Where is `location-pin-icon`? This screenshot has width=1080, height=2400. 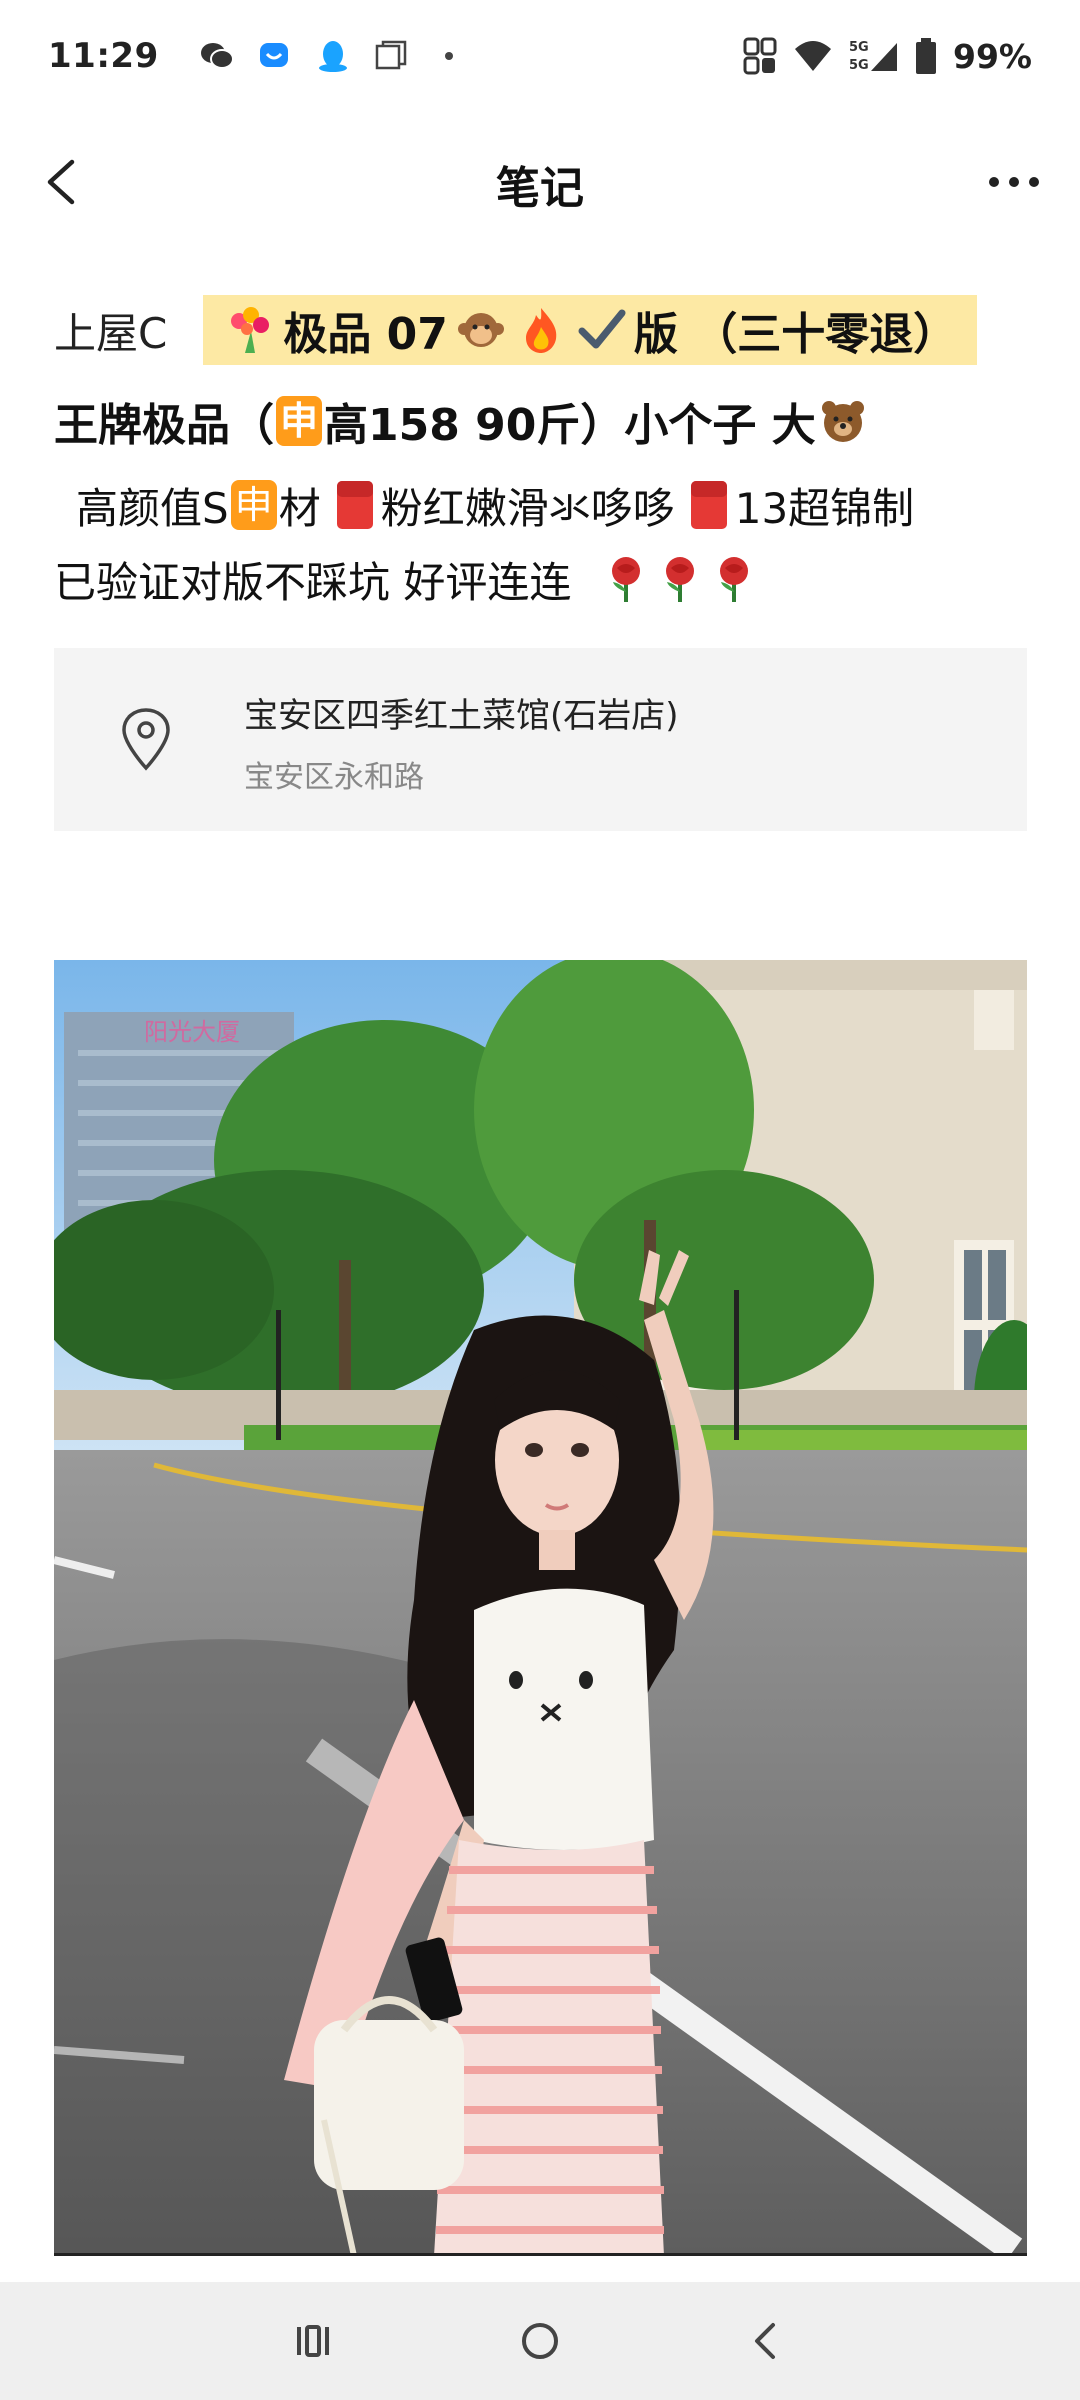 location-pin-icon is located at coordinates (146, 739).